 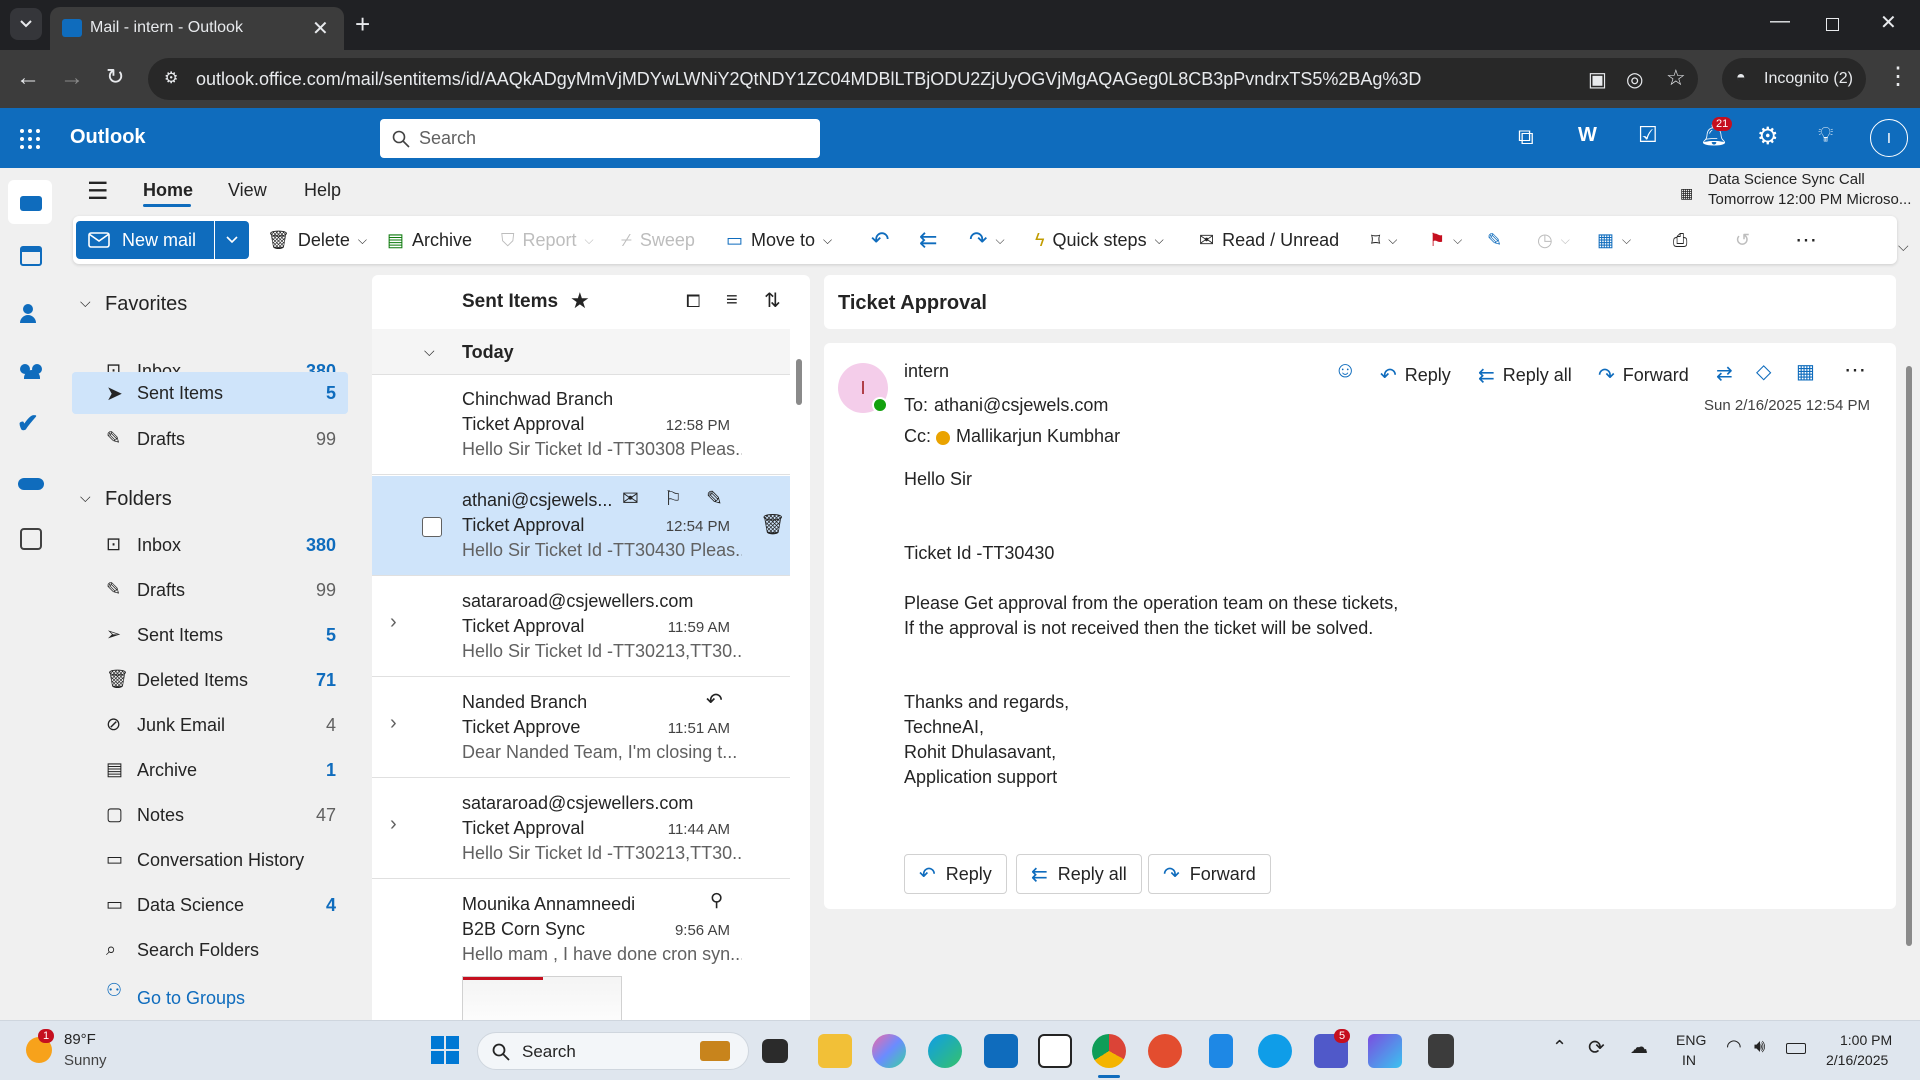 I want to click on folder-archive: ▤ Archive 1, so click(x=210, y=770).